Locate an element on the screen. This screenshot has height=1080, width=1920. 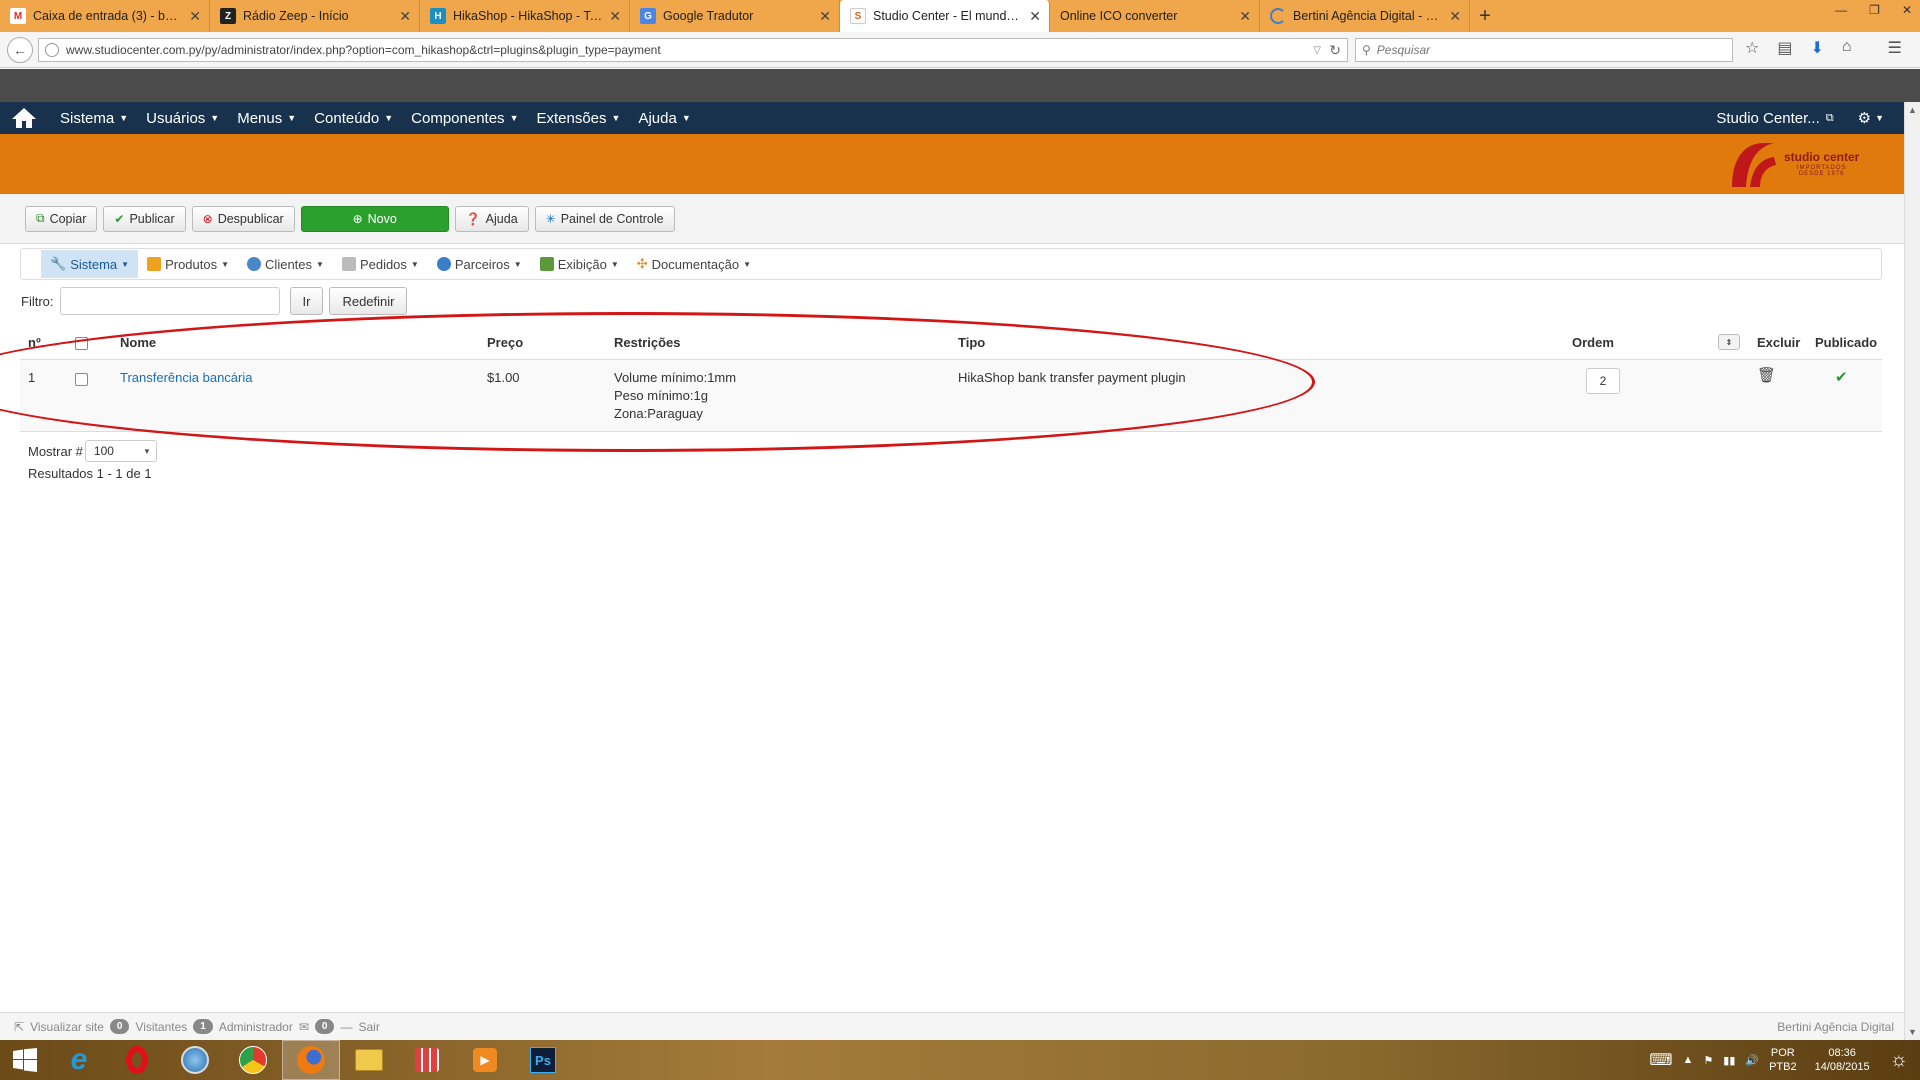
row-order-input: 2 is located at coordinates (1603, 381).